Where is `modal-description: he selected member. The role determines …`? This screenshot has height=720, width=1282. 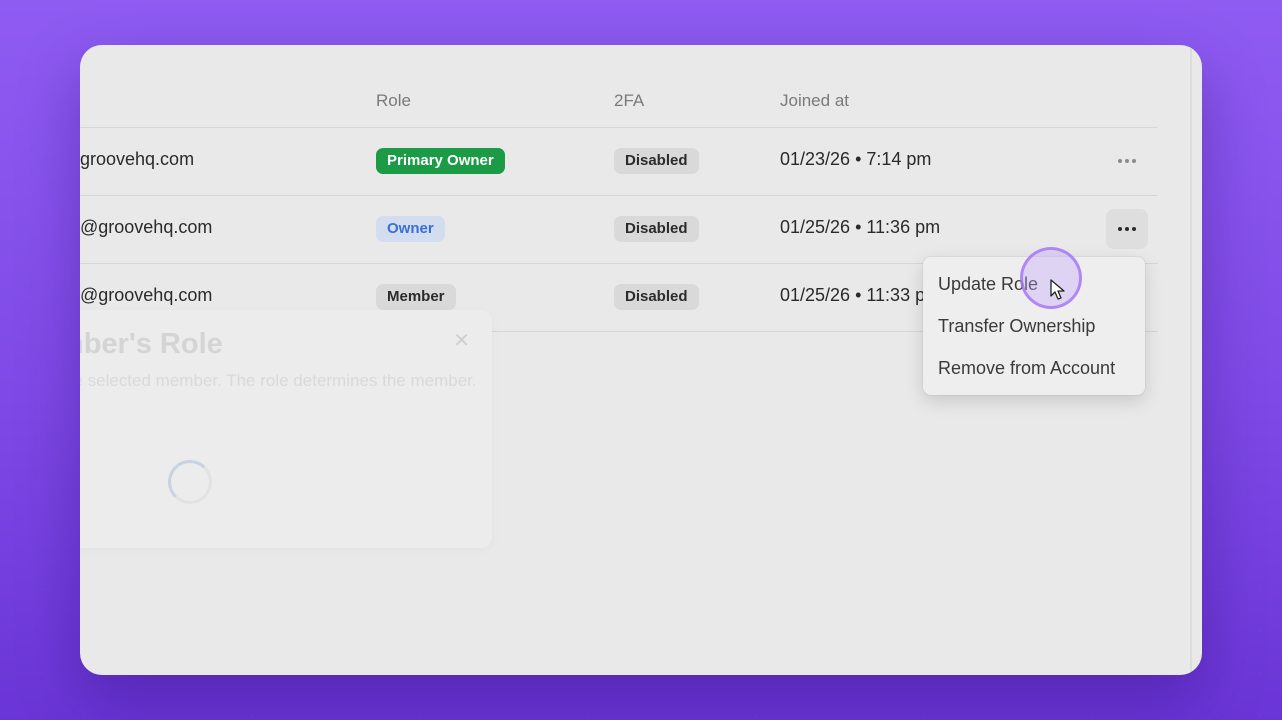
modal-description: he selected member. The role determines … is located at coordinates (278, 380).